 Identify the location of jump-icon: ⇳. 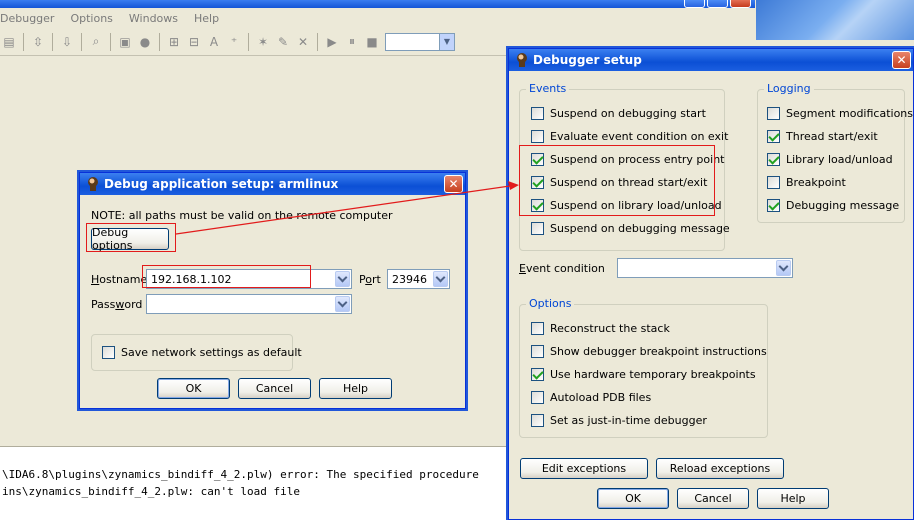
(38, 42).